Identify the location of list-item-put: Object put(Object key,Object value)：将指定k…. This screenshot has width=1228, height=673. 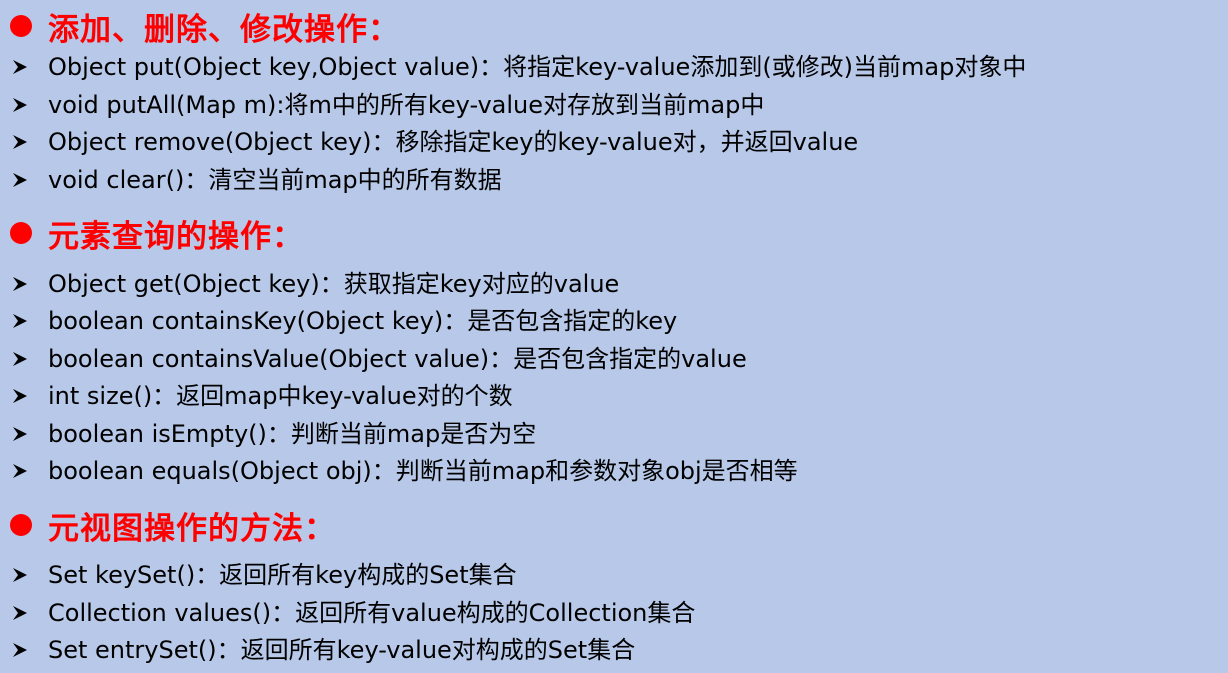
(518, 67).